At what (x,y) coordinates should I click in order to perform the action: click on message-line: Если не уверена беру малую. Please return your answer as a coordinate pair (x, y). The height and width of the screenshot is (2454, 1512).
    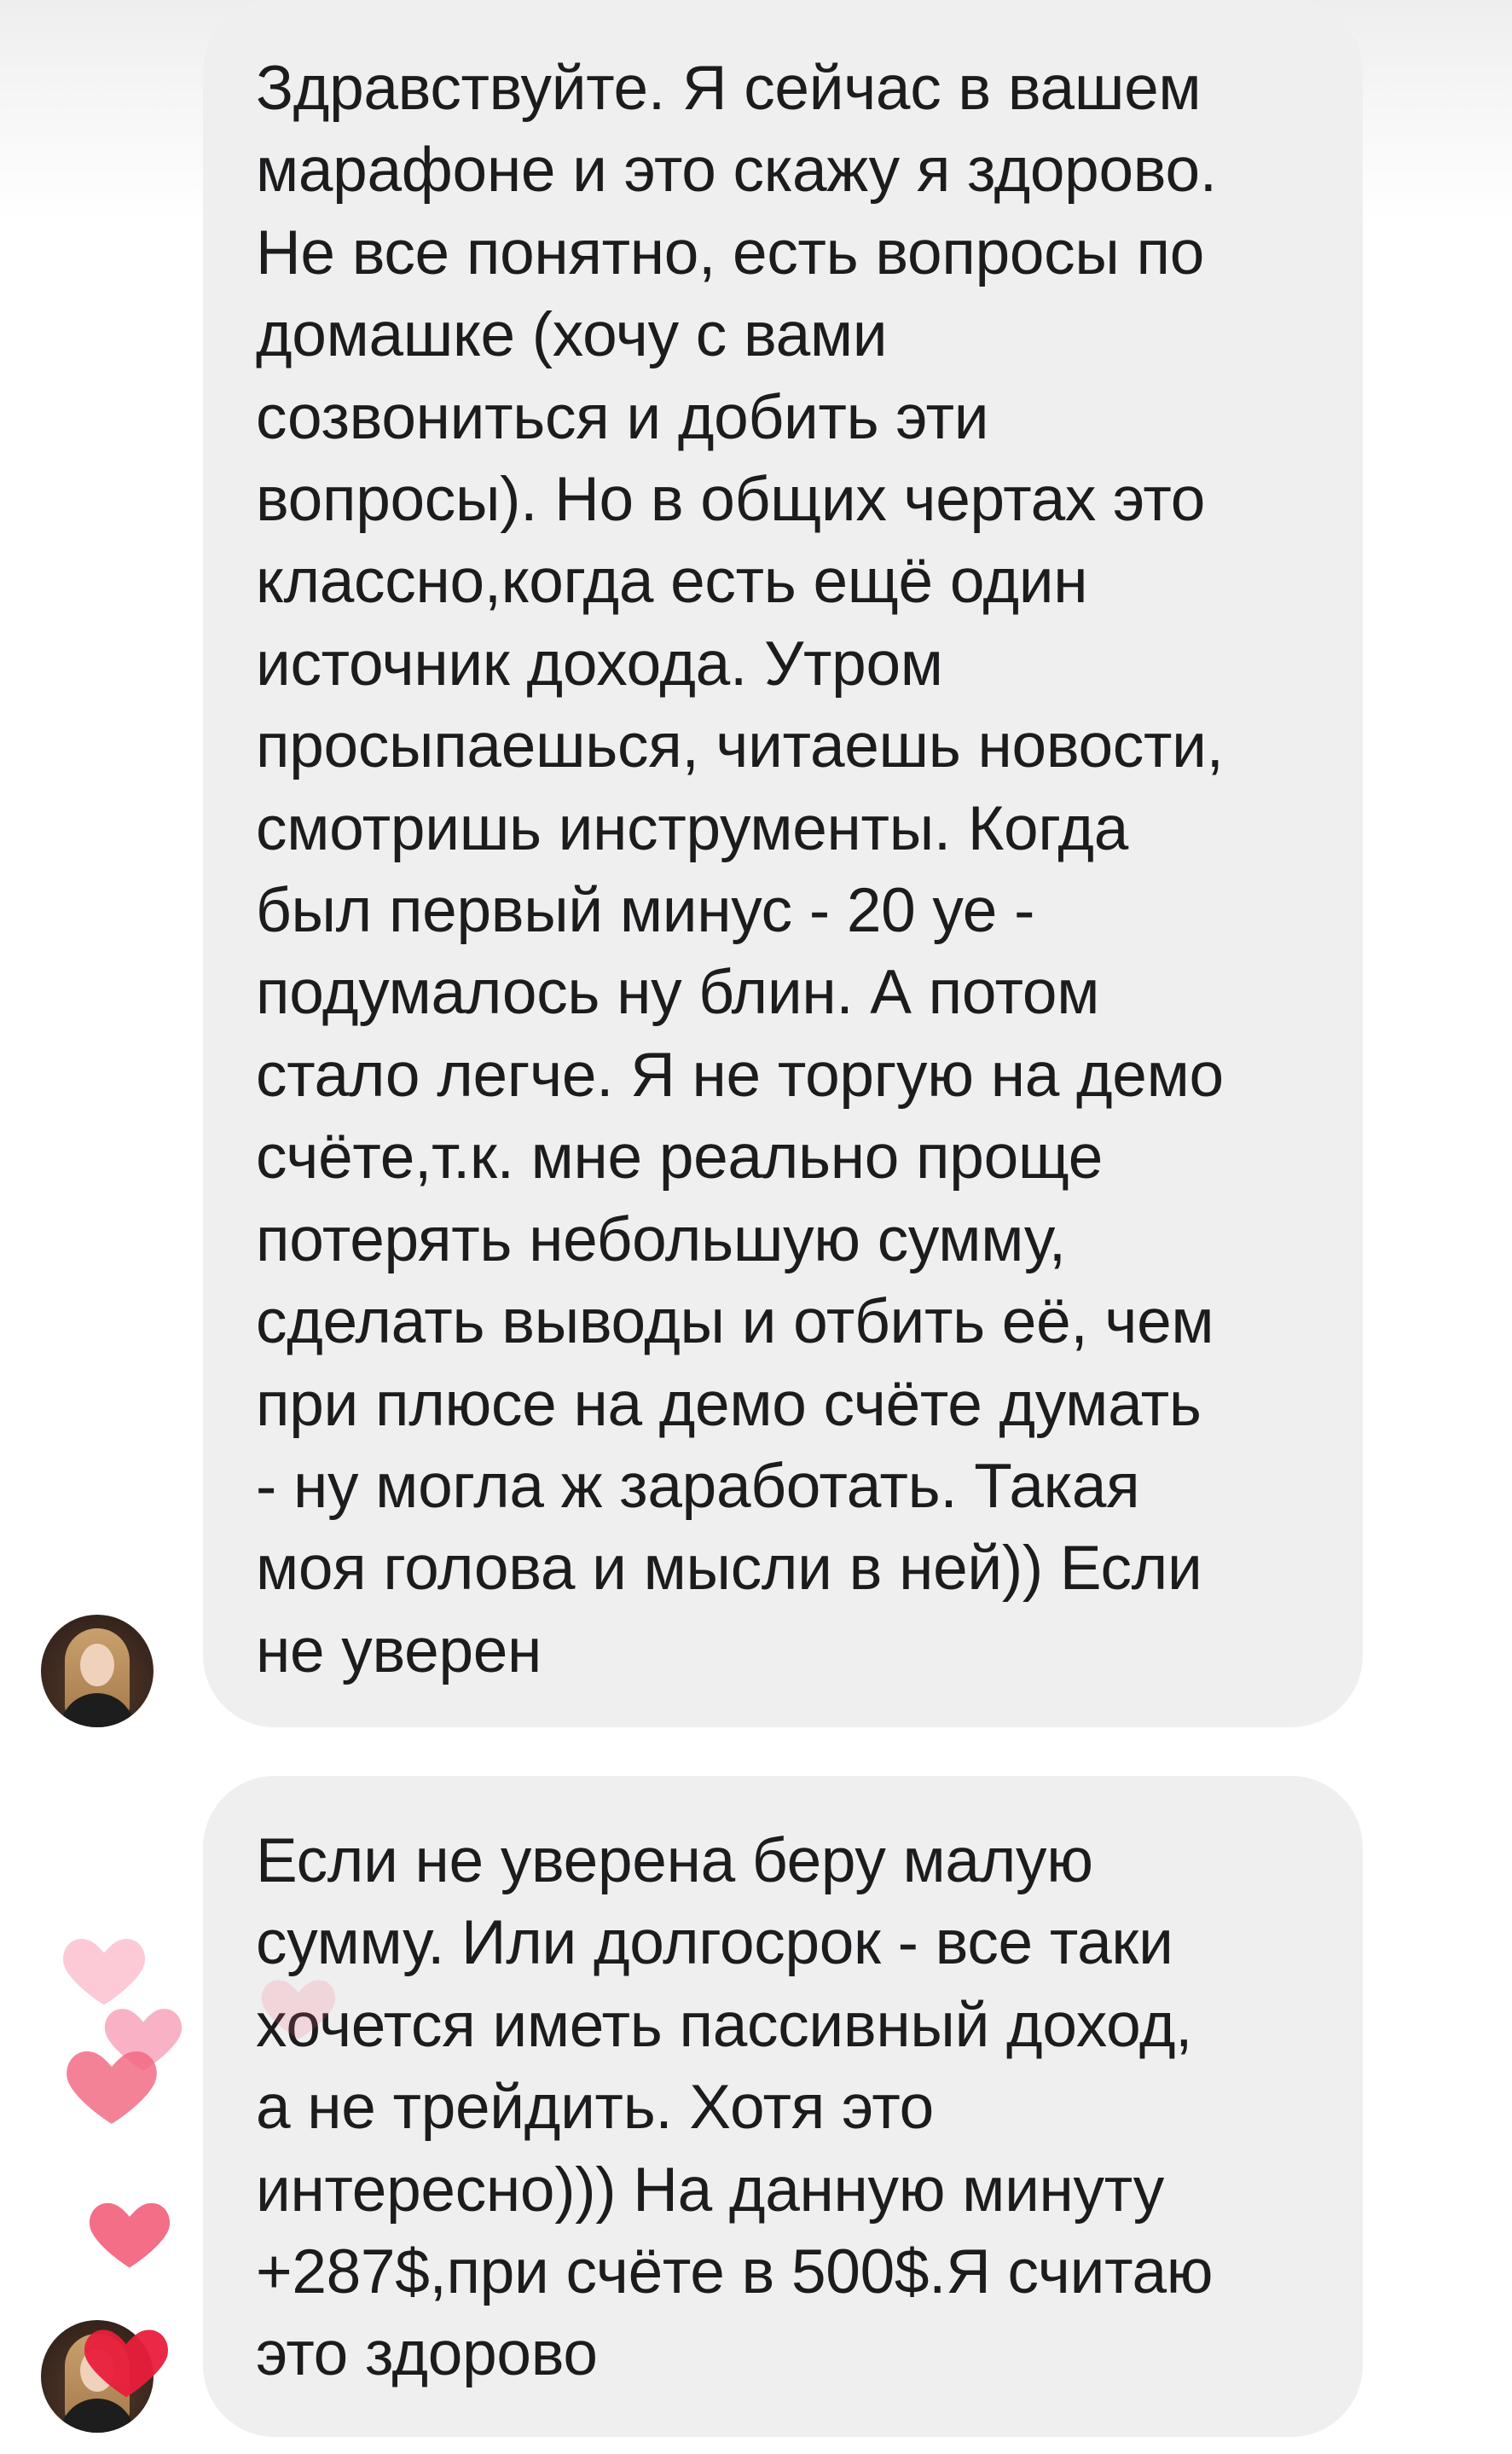
    Looking at the image, I should click on (675, 1860).